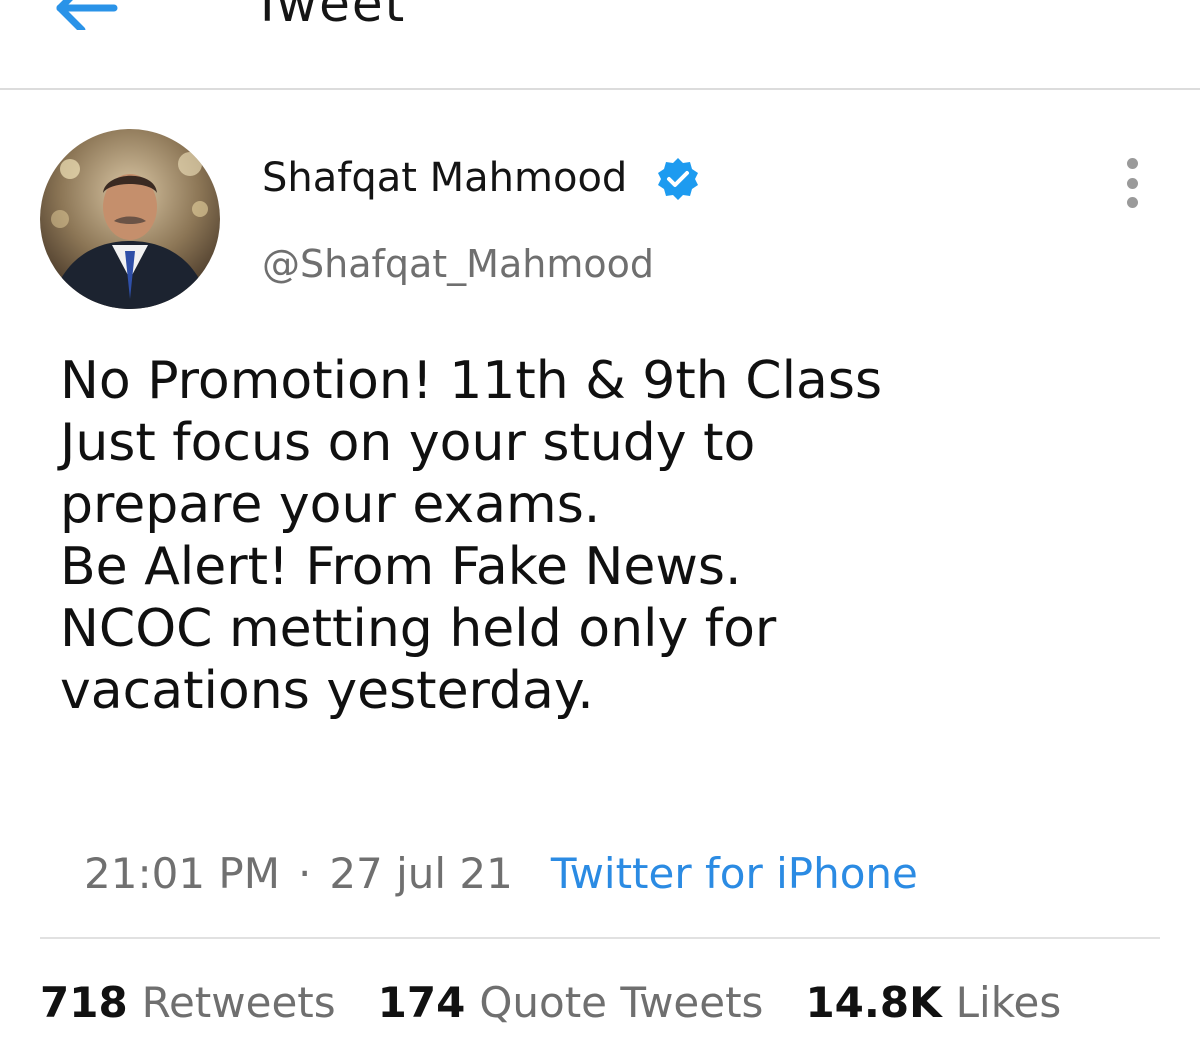  Describe the element at coordinates (408, 443) in the screenshot. I see `tweet-line: Just focus on your study to` at that location.